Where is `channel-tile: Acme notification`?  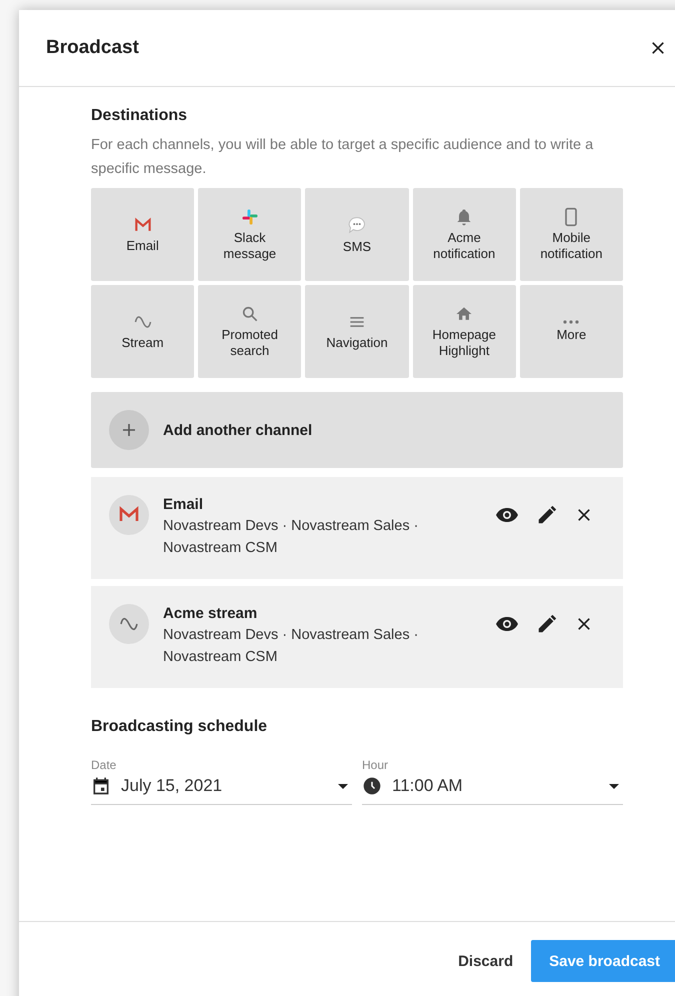
channel-tile: Acme notification is located at coordinates (464, 234).